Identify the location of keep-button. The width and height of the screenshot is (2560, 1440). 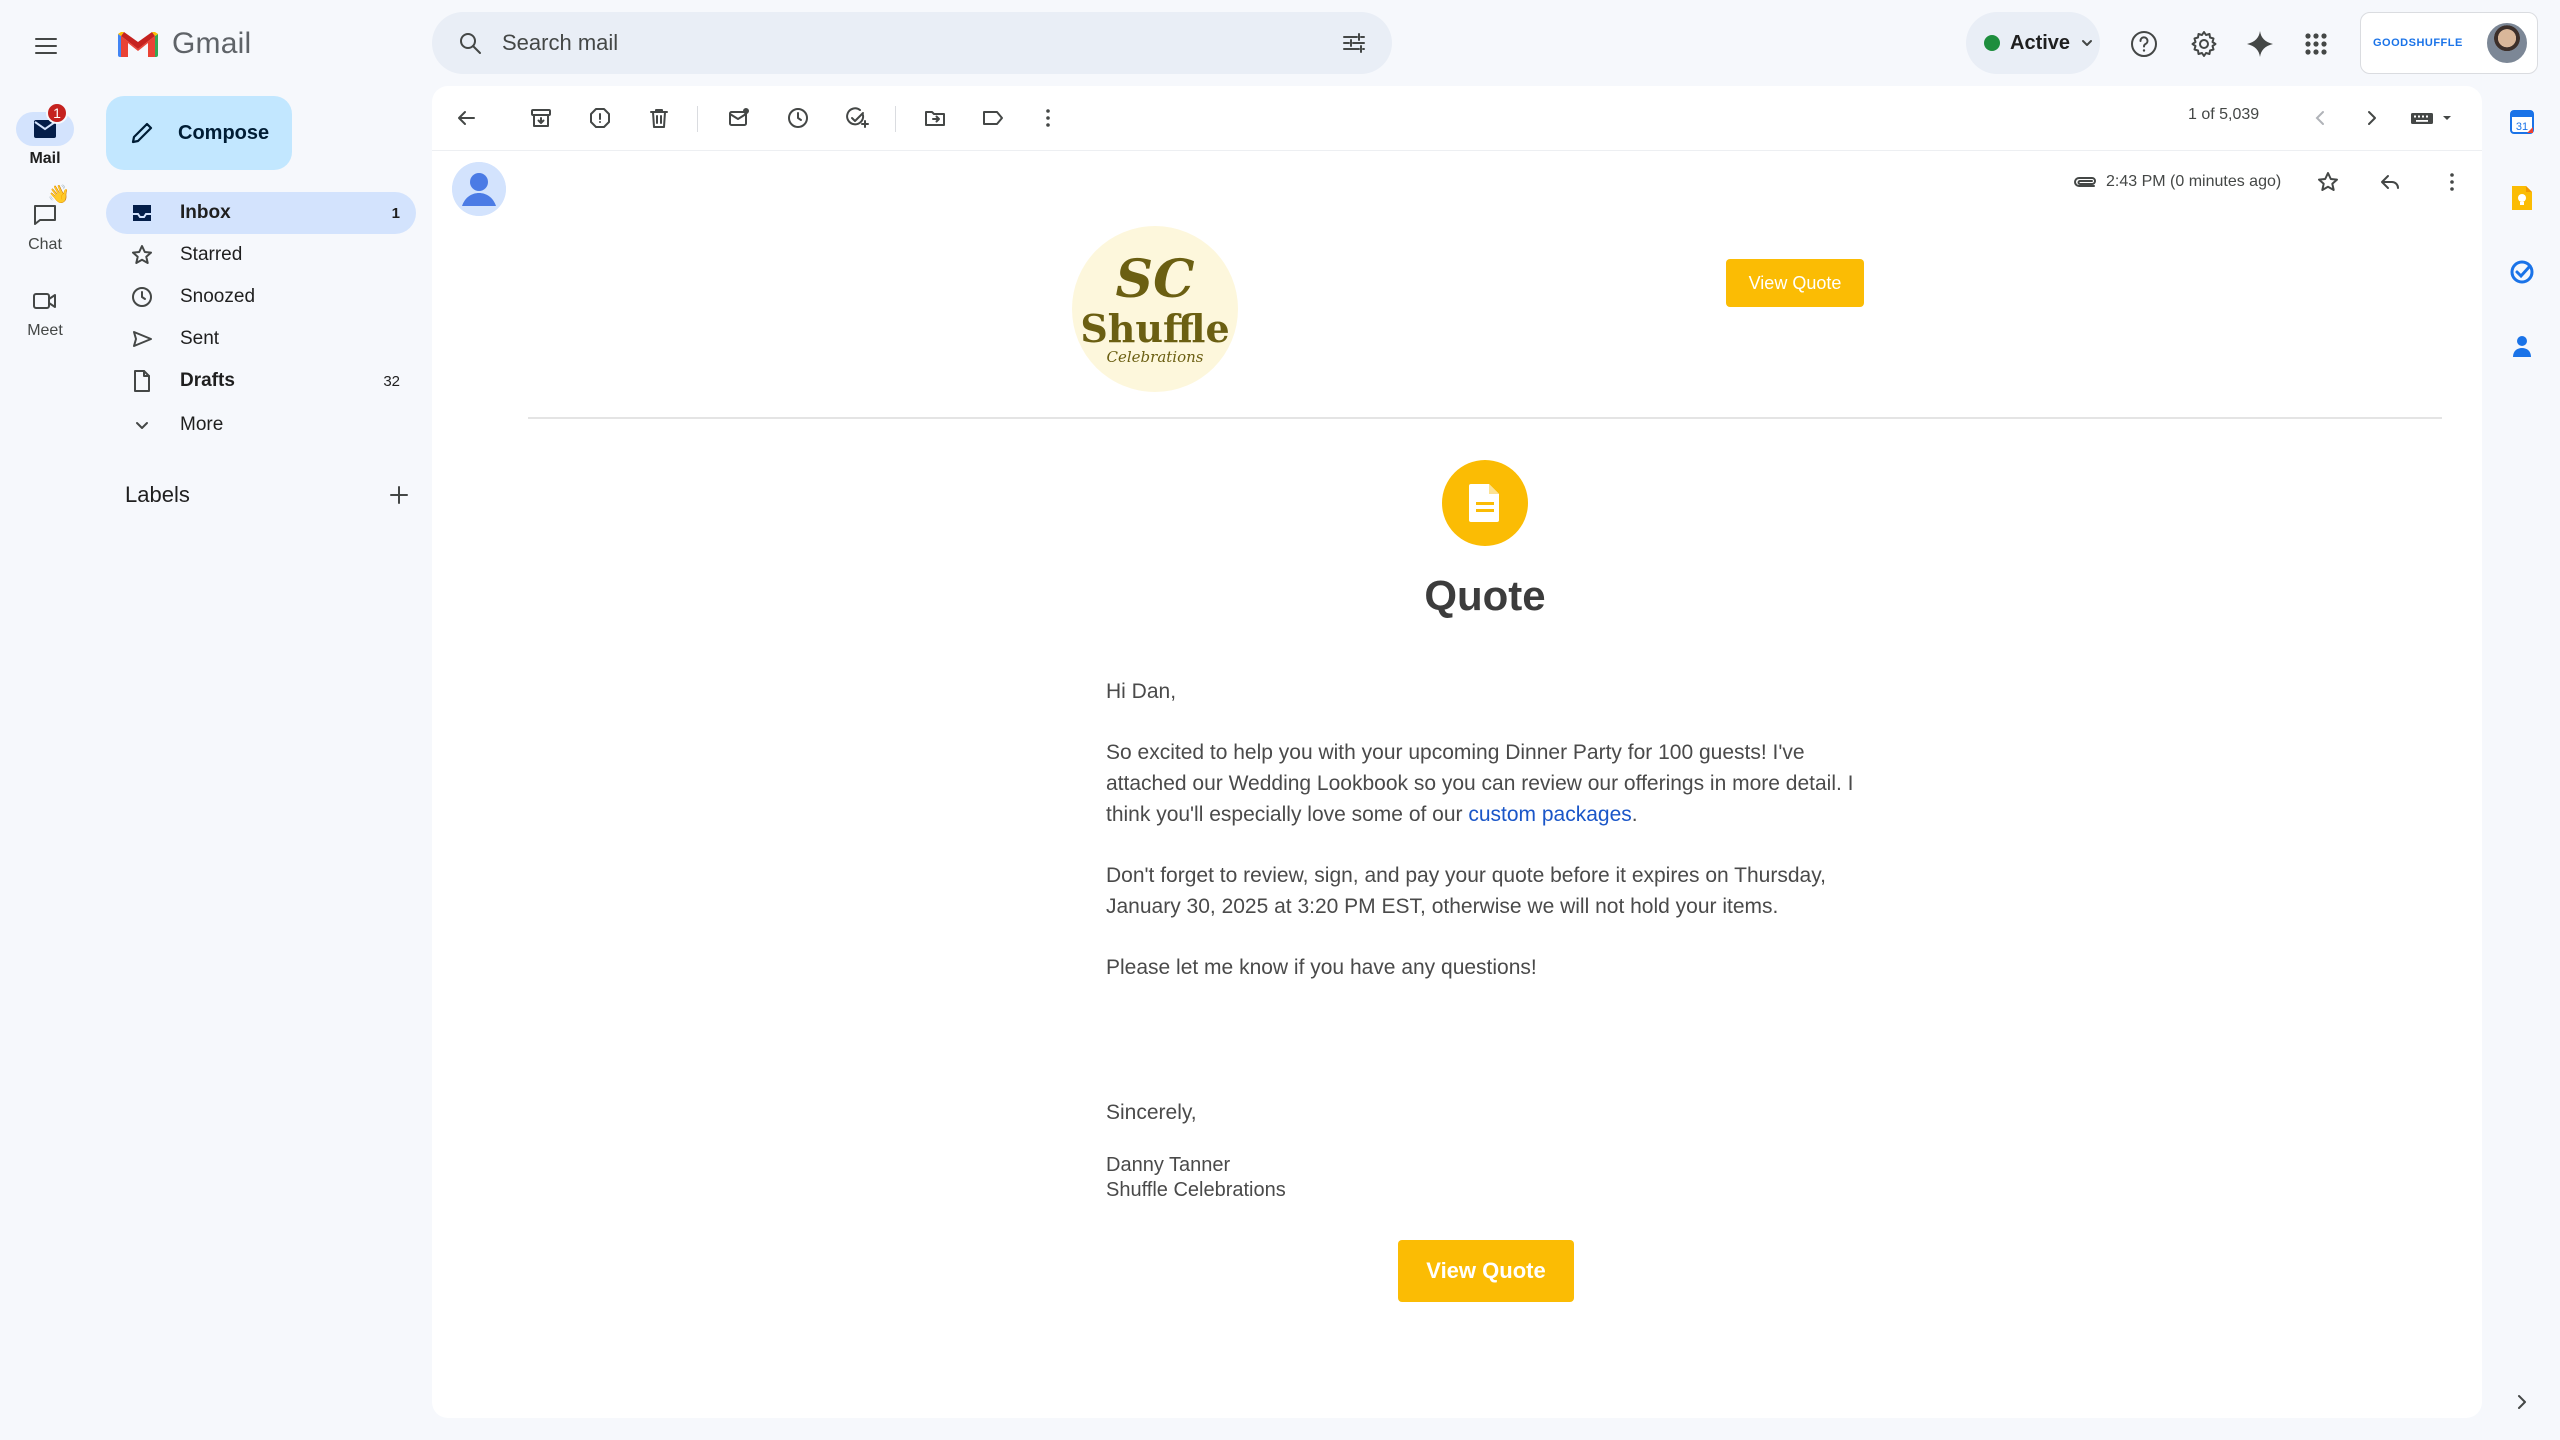
(2522, 198).